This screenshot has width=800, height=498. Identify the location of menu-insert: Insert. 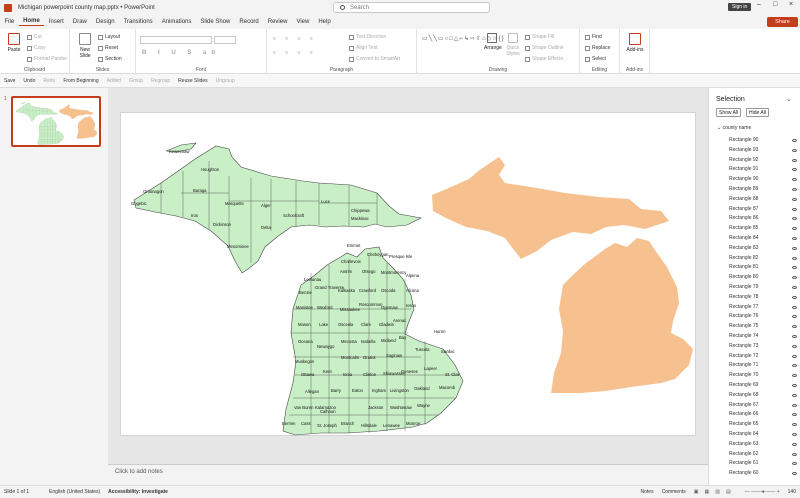
(56, 22).